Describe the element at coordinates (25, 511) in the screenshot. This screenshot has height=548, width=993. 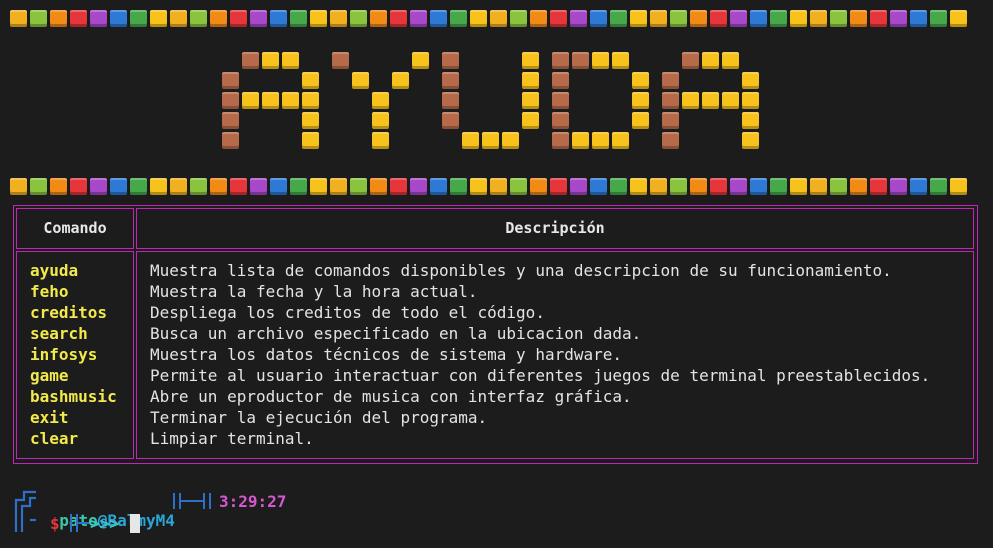
I see `prompt-frame-icon` at that location.